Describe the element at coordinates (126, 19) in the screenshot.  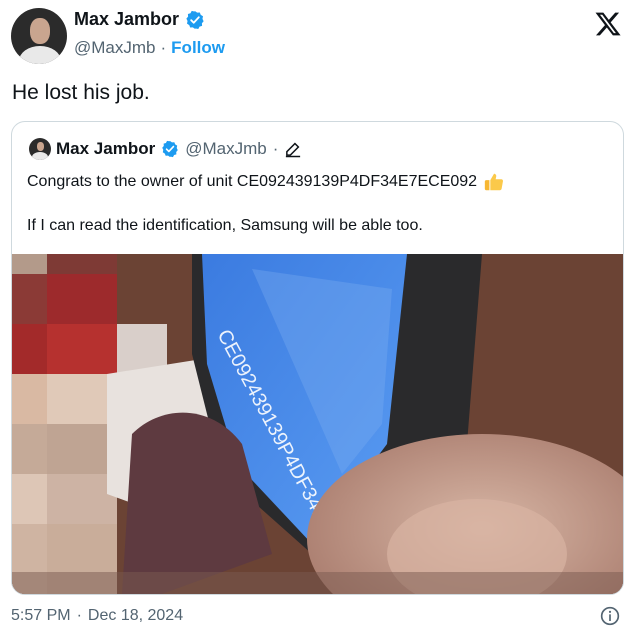
I see `author-name: Max Jambor` at that location.